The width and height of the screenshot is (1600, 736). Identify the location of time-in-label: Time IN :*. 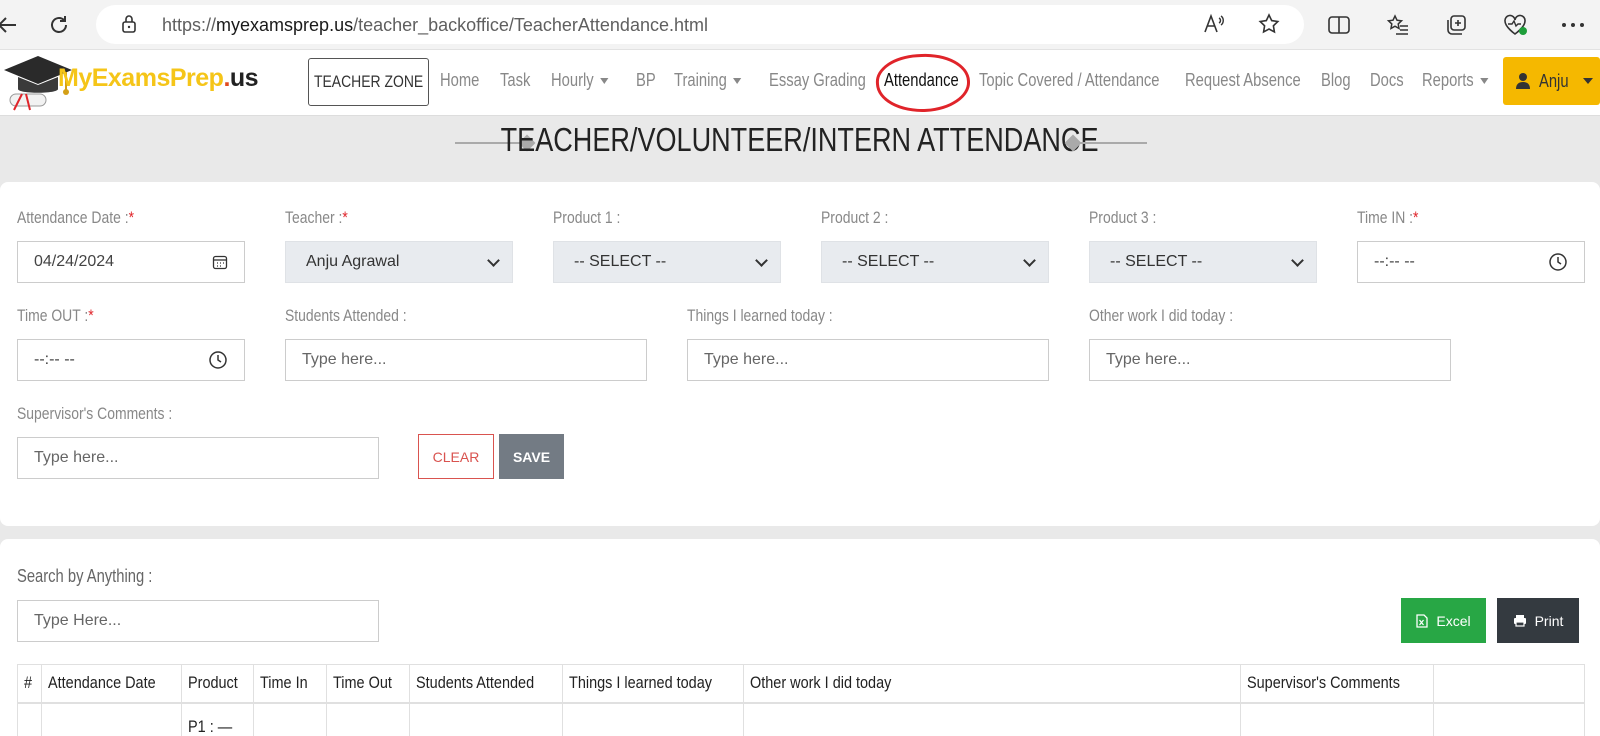
(1388, 217).